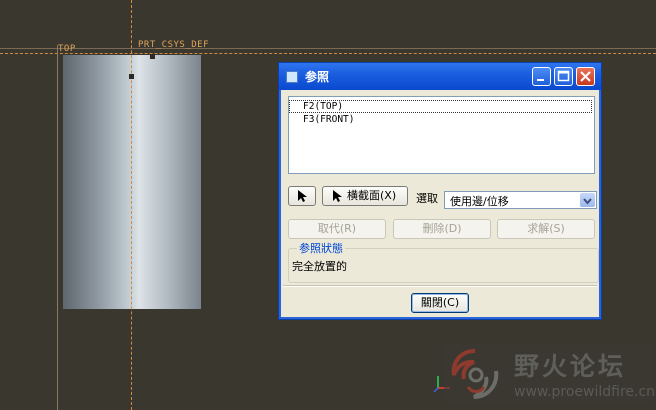 This screenshot has width=656, height=410. Describe the element at coordinates (440, 106) in the screenshot. I see `list-item: F2(TOP)` at that location.